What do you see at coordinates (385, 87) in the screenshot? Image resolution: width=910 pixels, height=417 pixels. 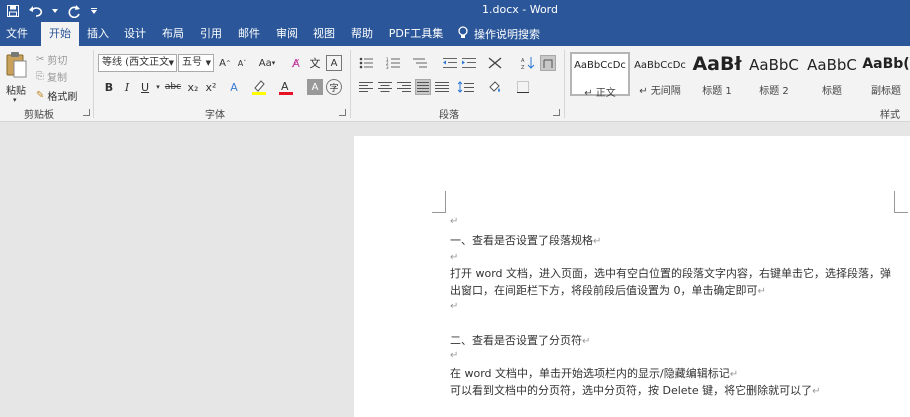 I see `align-center-icon` at bounding box center [385, 87].